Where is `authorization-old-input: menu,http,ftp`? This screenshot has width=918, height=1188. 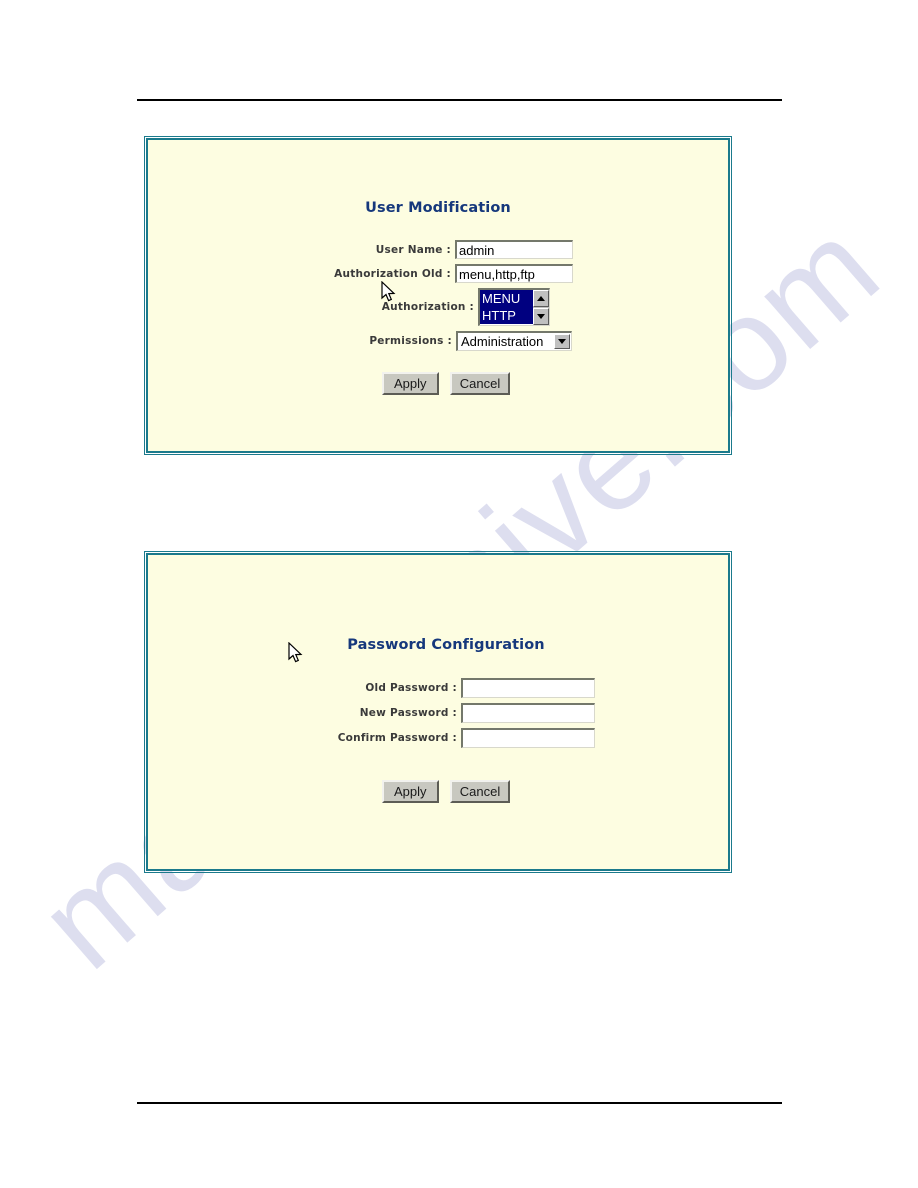 authorization-old-input: menu,http,ftp is located at coordinates (514, 273).